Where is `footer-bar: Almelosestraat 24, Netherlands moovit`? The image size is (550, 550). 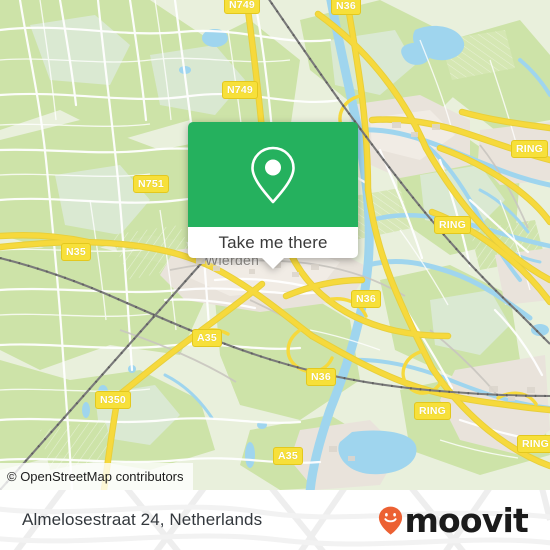
footer-bar: Almelosestraat 24, Netherlands moovit is located at coordinates (275, 520).